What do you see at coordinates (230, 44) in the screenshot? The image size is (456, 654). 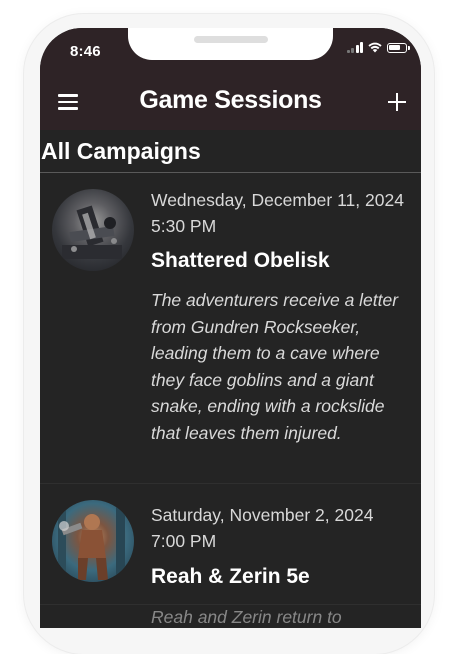 I see `device-notch` at bounding box center [230, 44].